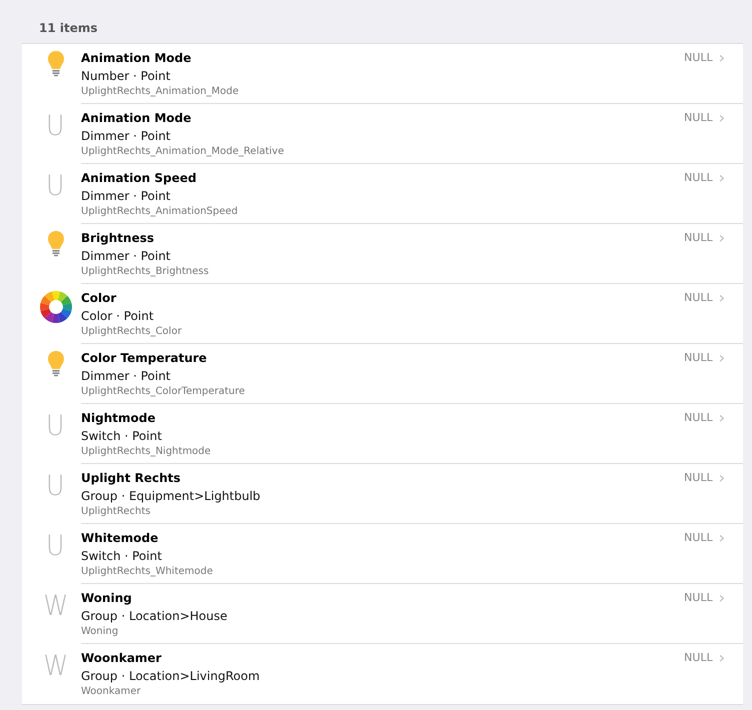 This screenshot has width=752, height=710. I want to click on item-type: Color · Point, so click(118, 316).